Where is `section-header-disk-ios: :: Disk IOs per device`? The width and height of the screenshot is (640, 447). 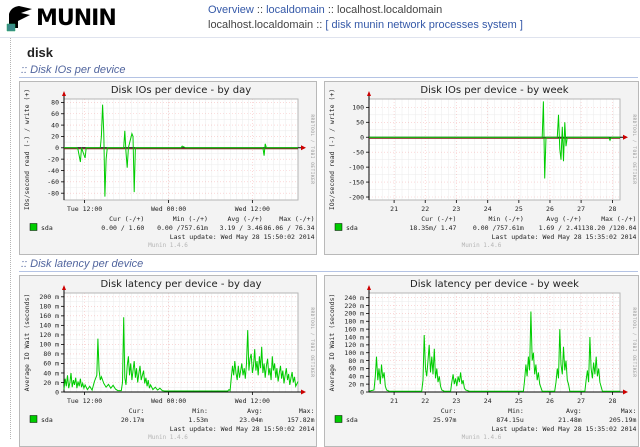
section-header-disk-ios: :: Disk IOs per device is located at coordinates (328, 71).